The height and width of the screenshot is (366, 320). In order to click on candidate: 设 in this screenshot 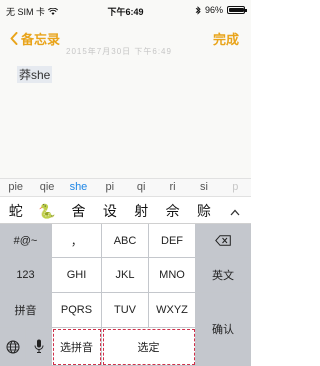, I will do `click(109, 210)`.